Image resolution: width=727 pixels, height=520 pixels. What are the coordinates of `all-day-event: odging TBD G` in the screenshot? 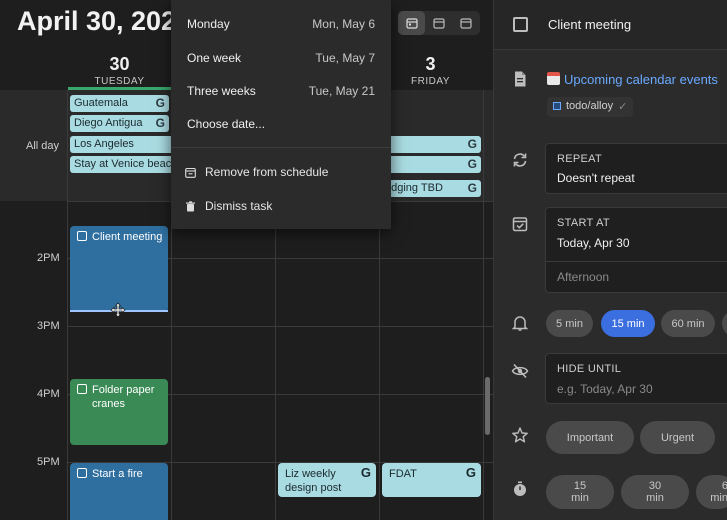 It's located at (431, 188).